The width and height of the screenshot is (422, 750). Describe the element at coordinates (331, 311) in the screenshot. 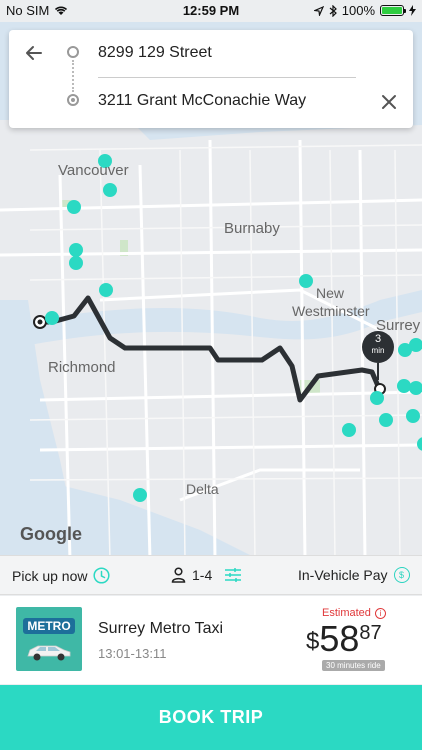

I see `map-label-new-westminster-2: Westminster` at that location.